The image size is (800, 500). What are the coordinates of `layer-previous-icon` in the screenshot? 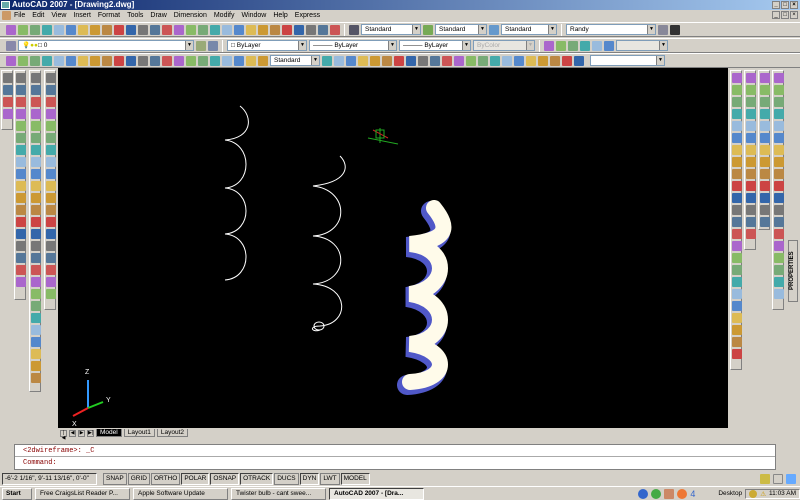 It's located at (213, 45).